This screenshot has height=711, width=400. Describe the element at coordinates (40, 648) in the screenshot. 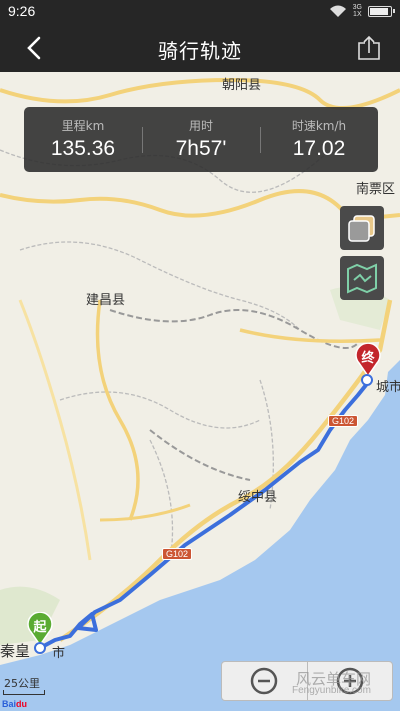

I see `start-point` at that location.